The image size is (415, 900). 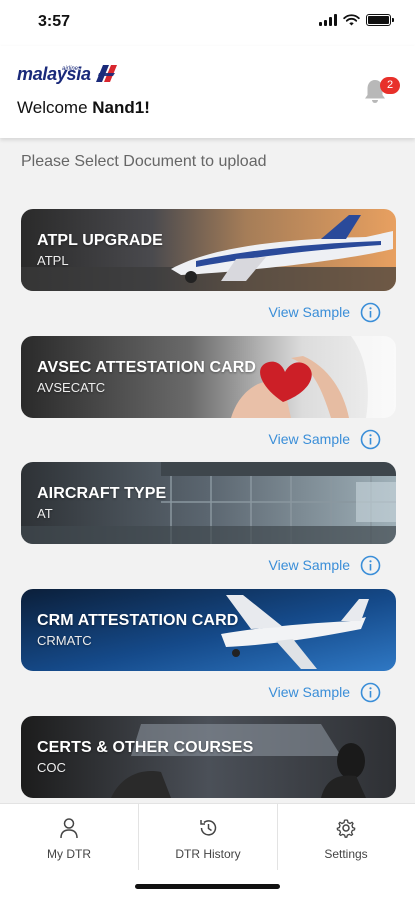 What do you see at coordinates (71, 387) in the screenshot?
I see `card-code: AVSECATC` at bounding box center [71, 387].